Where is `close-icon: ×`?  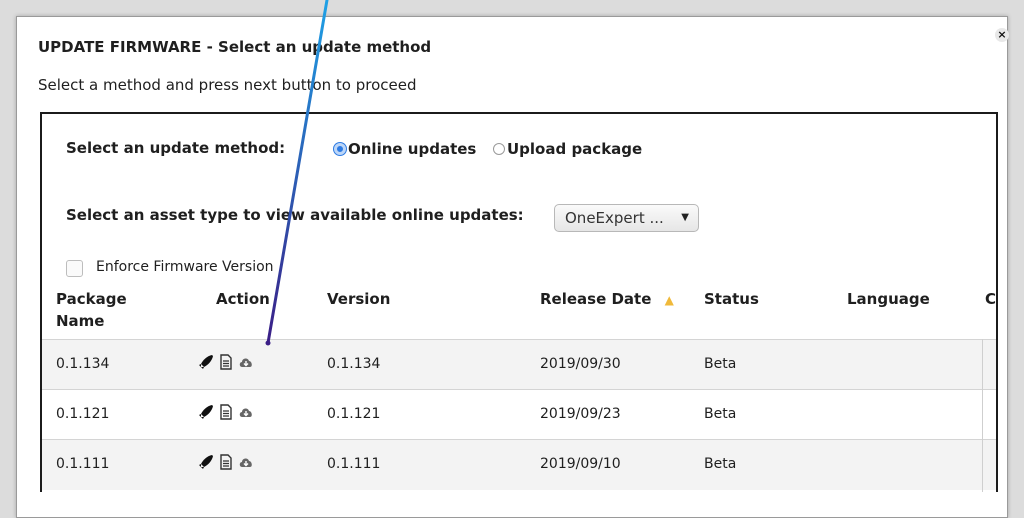
close-icon: × is located at coordinates (1002, 35).